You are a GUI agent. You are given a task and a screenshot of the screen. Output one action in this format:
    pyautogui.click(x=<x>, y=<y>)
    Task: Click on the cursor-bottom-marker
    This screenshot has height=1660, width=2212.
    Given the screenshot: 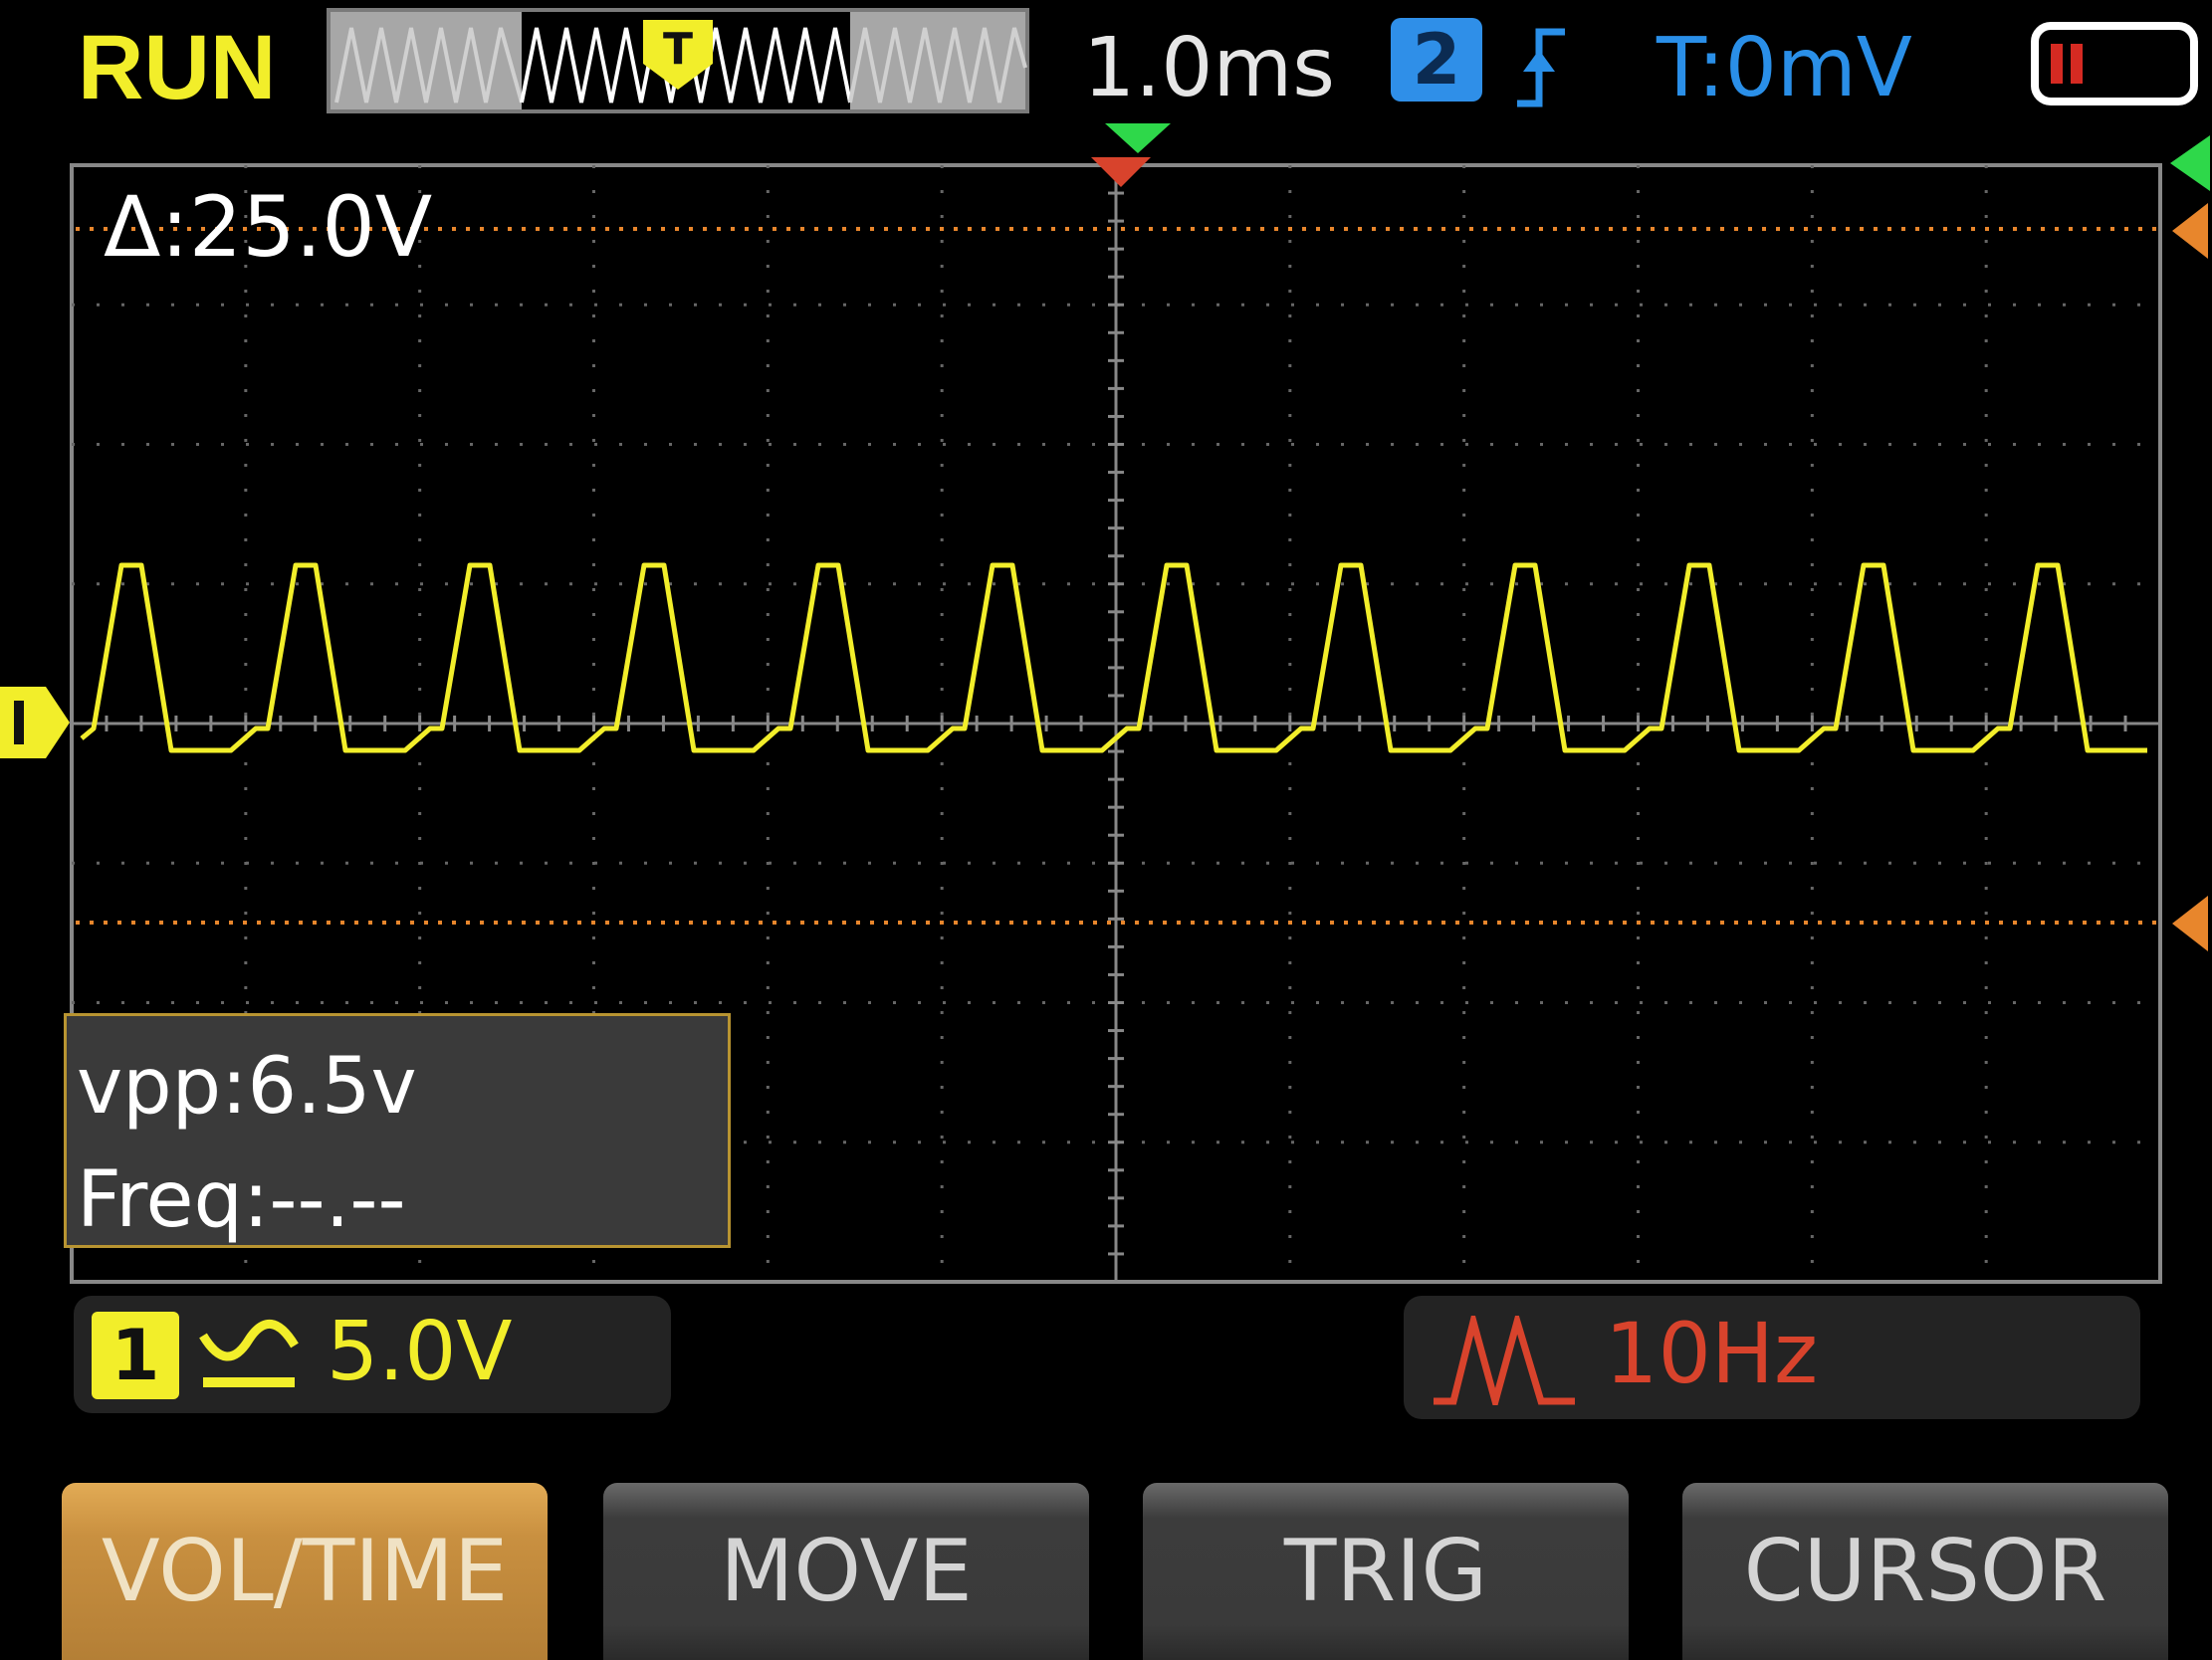 What is the action you would take?
    pyautogui.click(x=2190, y=923)
    